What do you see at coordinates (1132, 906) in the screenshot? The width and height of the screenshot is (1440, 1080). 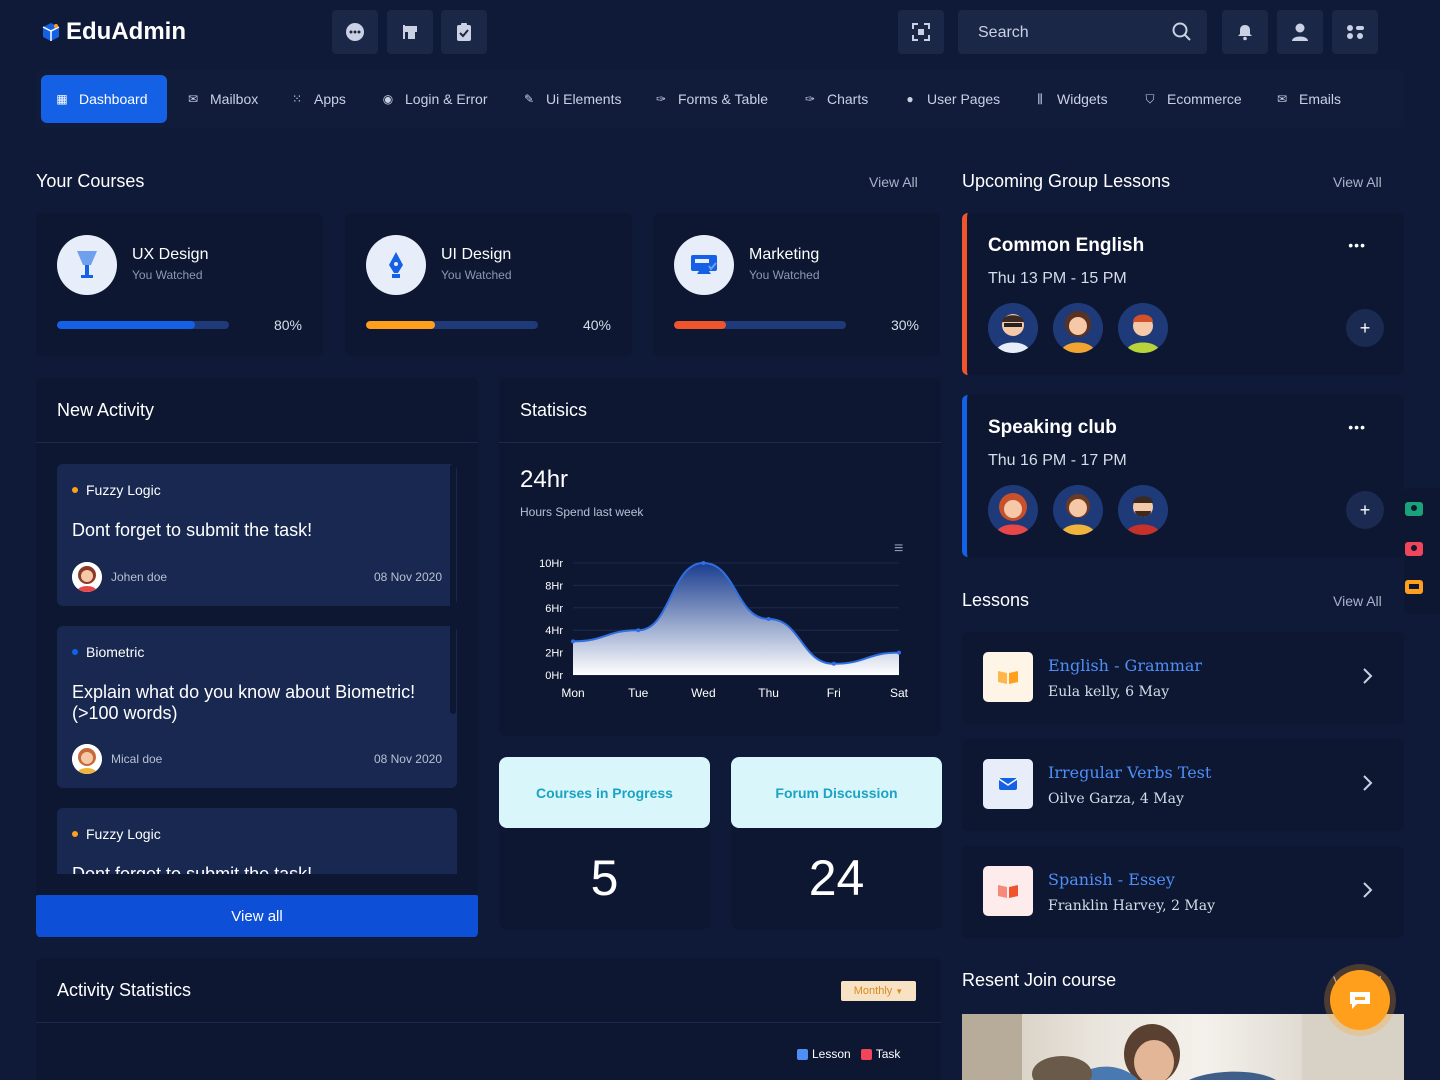 I see `lesson-sub: Franklin Harvey, 2 May` at bounding box center [1132, 906].